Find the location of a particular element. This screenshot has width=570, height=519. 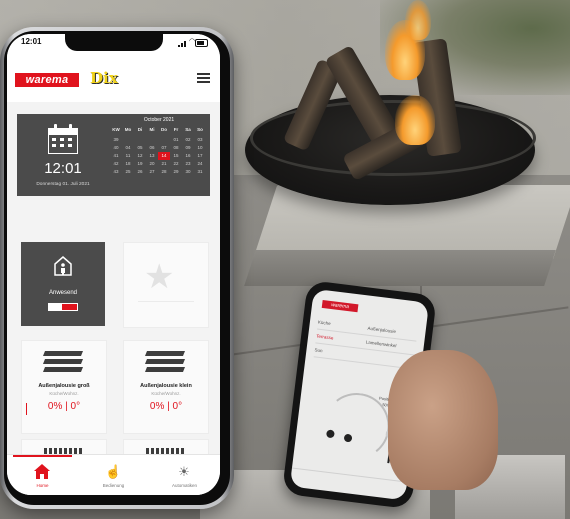

calendar-day: 25 is located at coordinates (128, 172).